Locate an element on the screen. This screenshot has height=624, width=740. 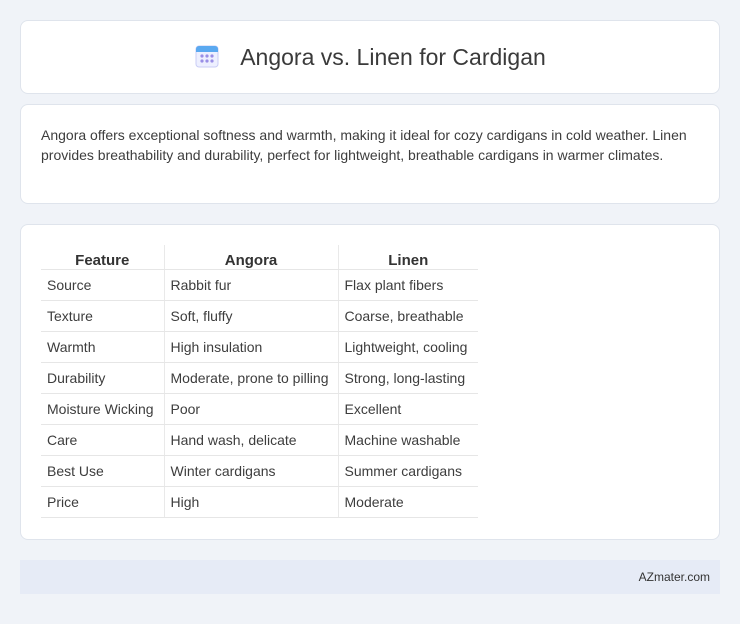
column-header-feature: Feature is located at coordinates (102, 257).